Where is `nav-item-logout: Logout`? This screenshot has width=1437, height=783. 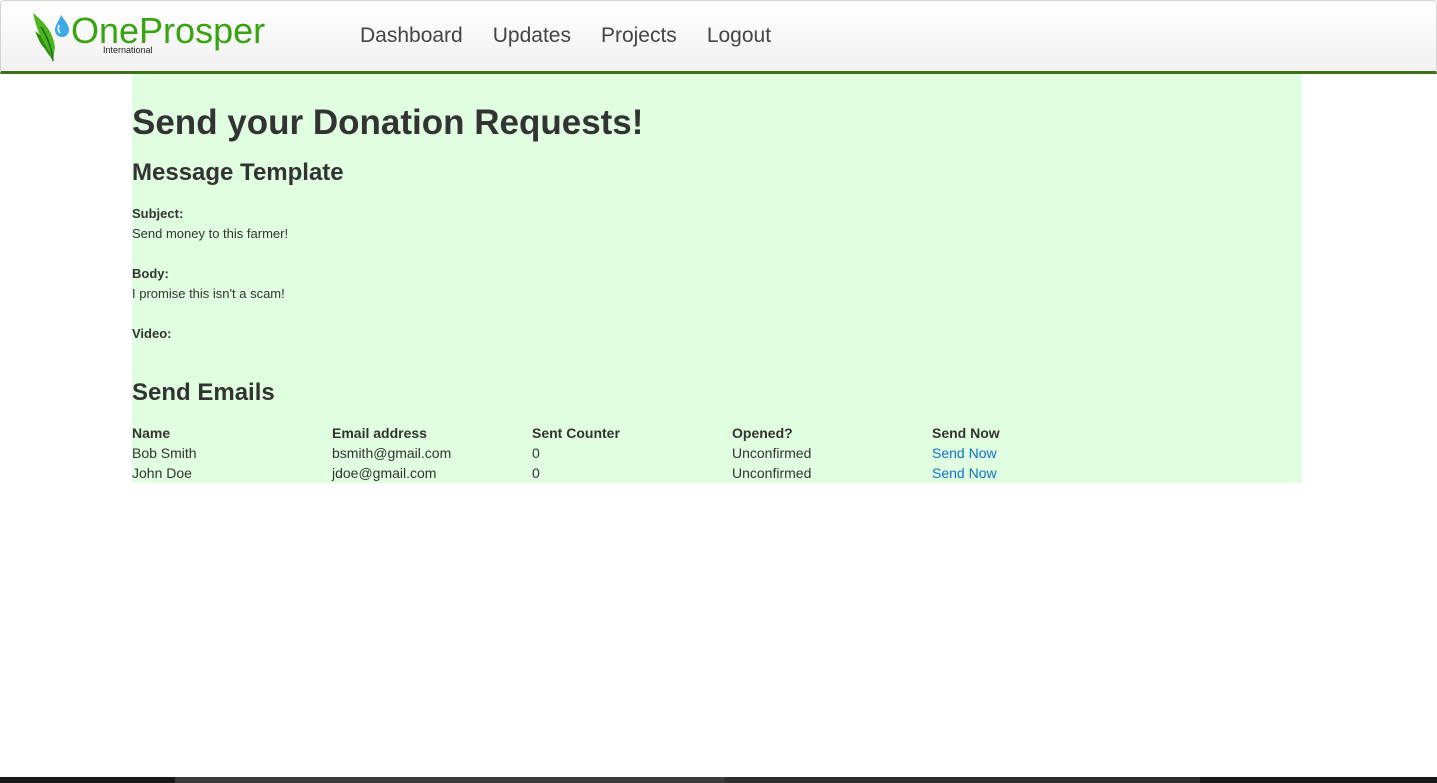
nav-item-logout: Logout is located at coordinates (739, 36).